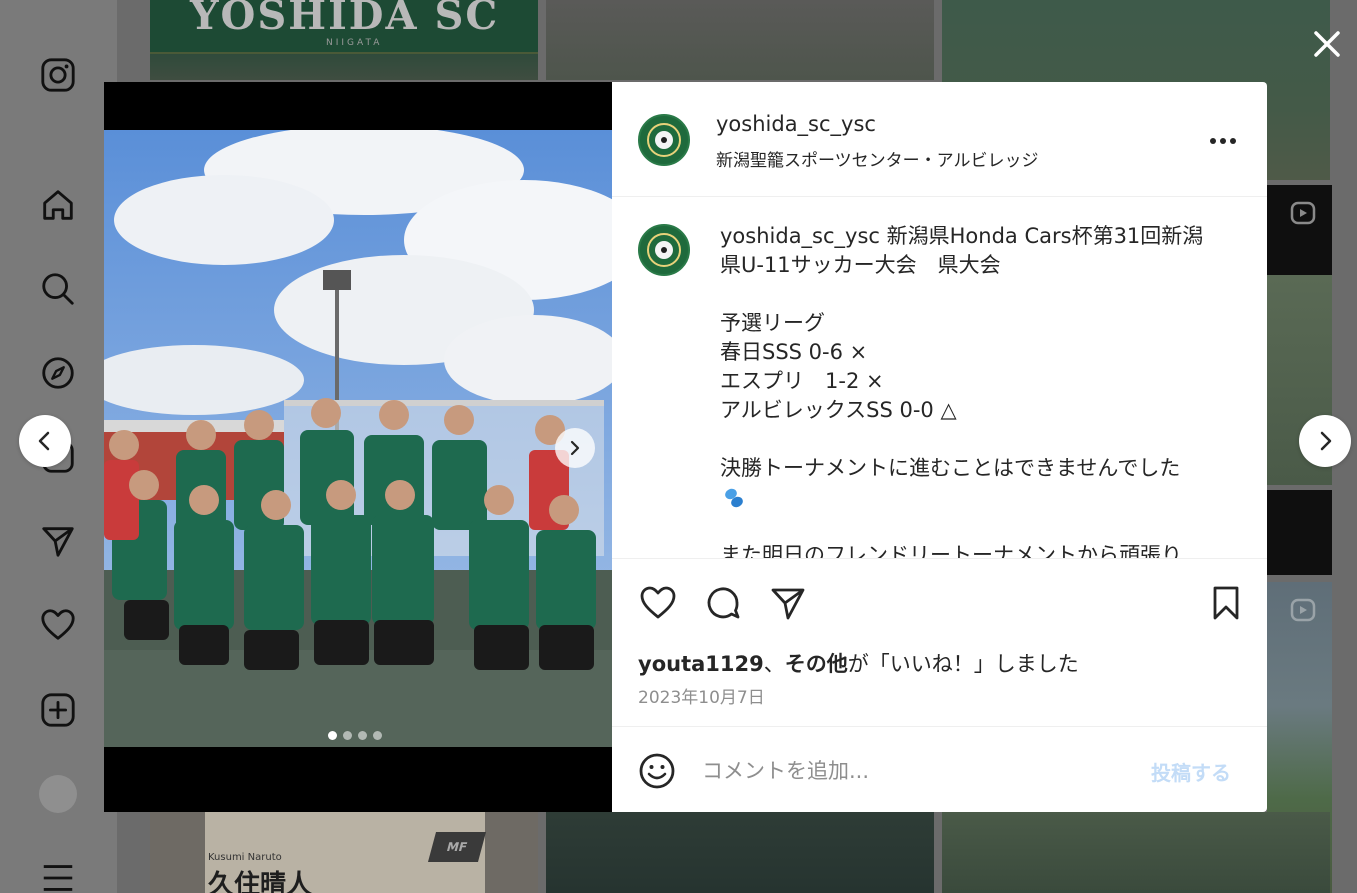  Describe the element at coordinates (354, 43) in the screenshot. I see `banner-subtext: NIIGATA` at that location.